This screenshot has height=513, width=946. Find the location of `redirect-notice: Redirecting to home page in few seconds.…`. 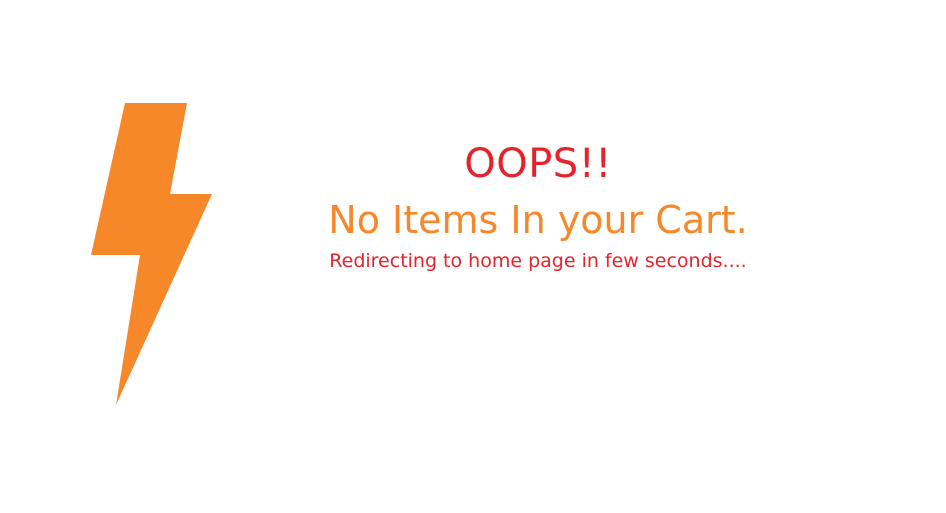

redirect-notice: Redirecting to home page in few seconds.… is located at coordinates (538, 261).